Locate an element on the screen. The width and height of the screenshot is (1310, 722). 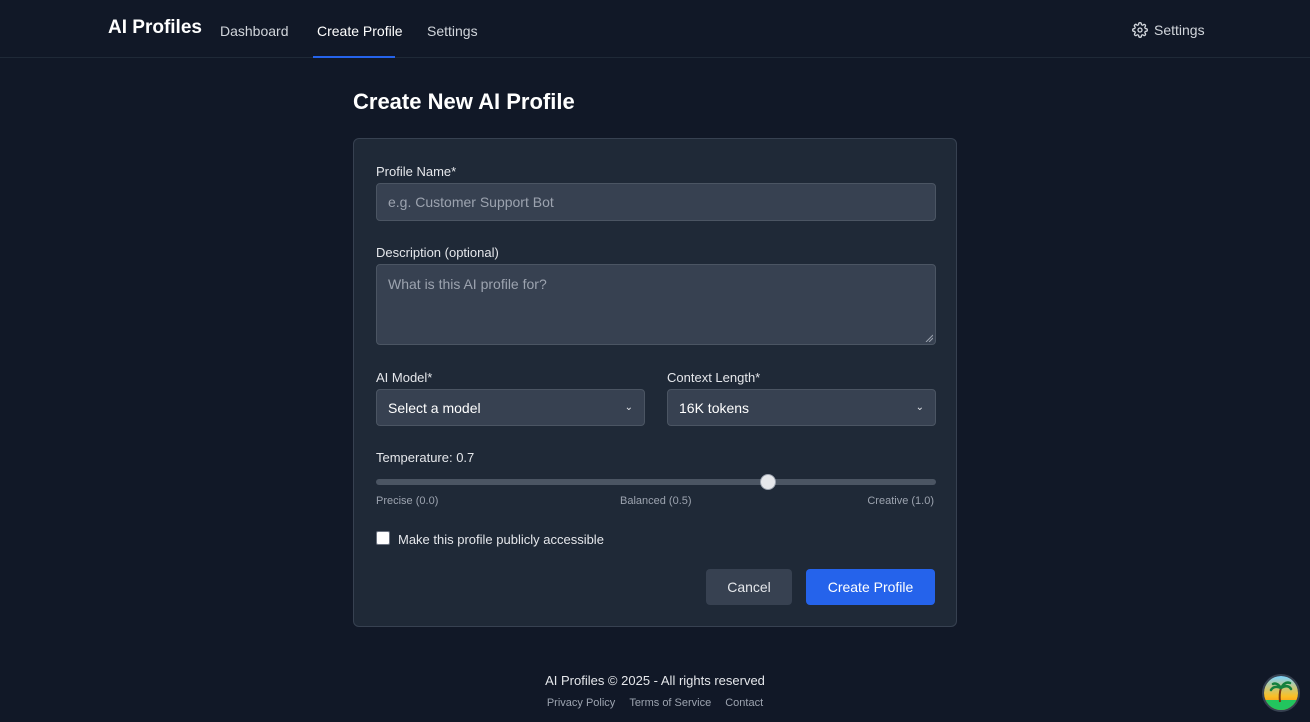
footer-links: Privacy Policy Terms of Service Contact is located at coordinates (655, 703).